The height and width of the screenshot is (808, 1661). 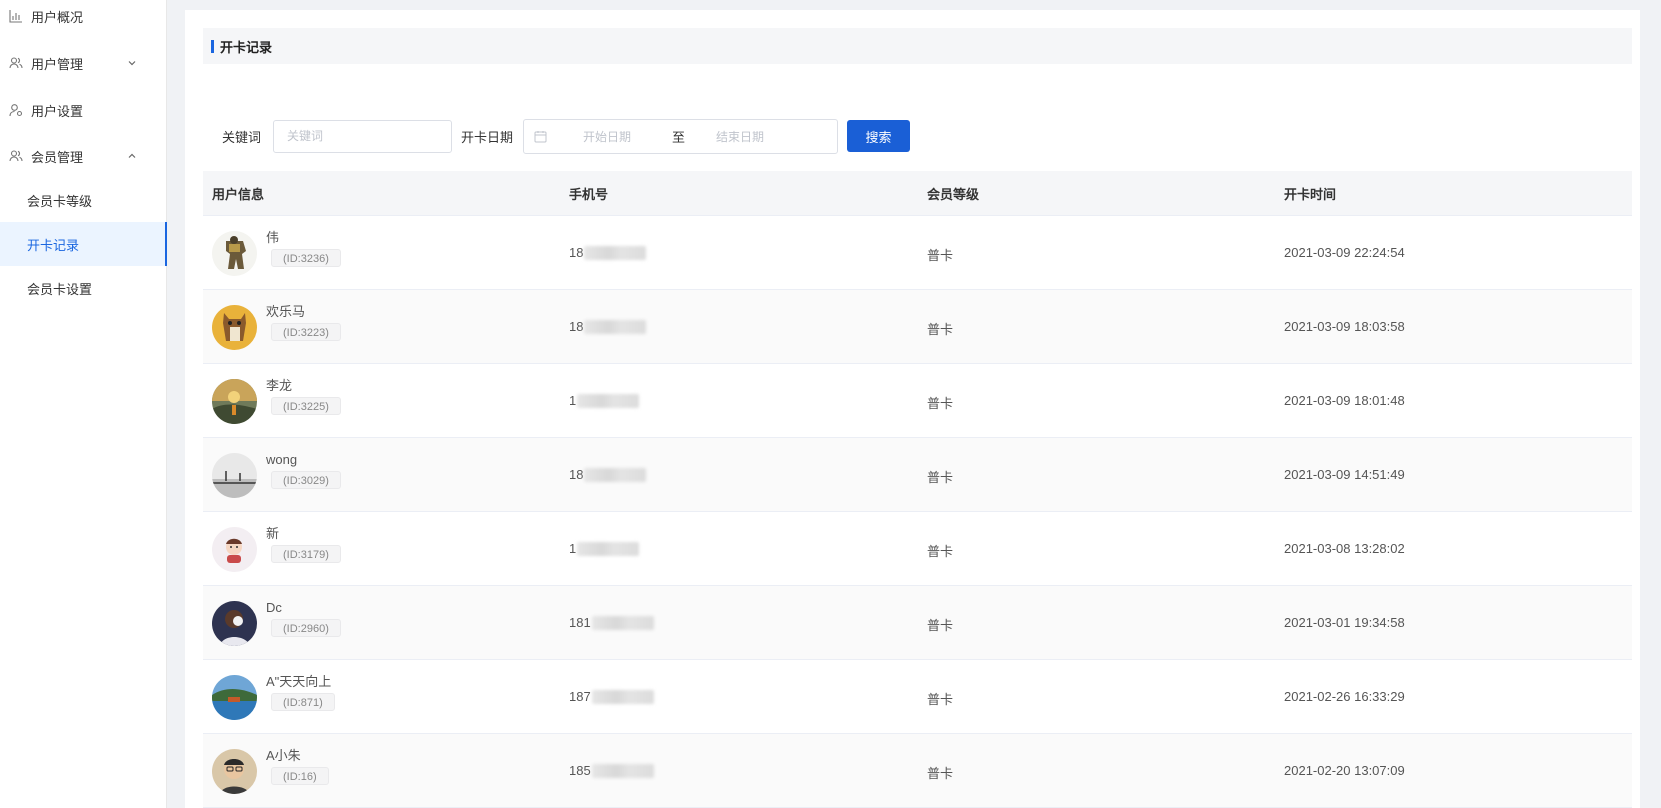 I want to click on robot-avatar, so click(x=234, y=253).